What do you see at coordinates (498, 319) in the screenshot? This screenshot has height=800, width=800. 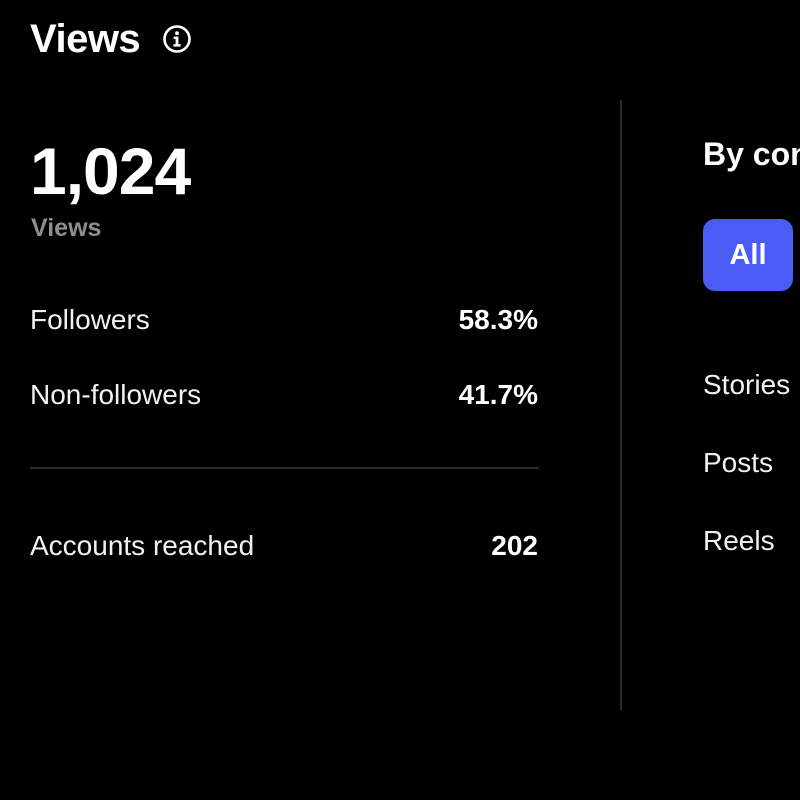 I see `followers-value: 58.3%` at bounding box center [498, 319].